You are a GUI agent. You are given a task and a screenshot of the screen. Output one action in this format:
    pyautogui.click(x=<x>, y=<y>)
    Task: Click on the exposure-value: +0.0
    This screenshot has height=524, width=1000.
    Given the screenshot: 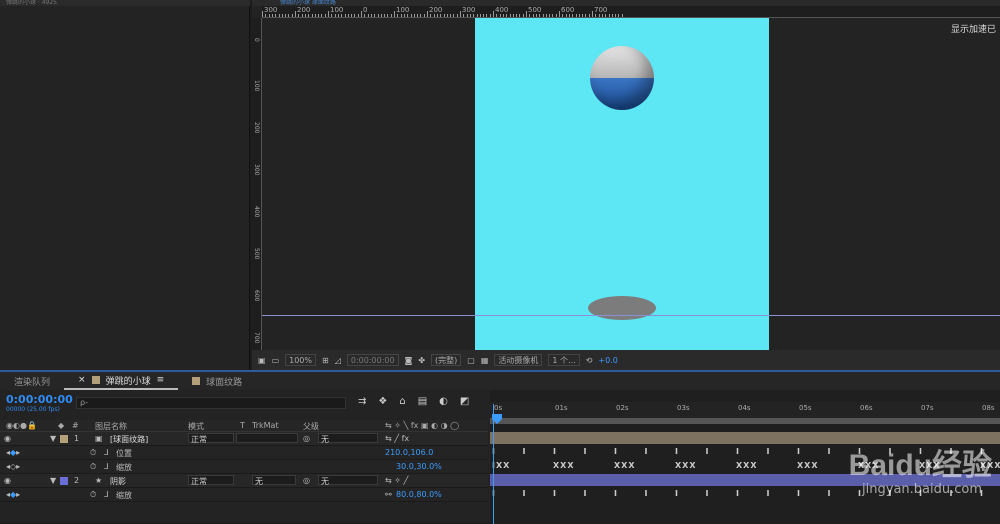 What is the action you would take?
    pyautogui.click(x=607, y=360)
    